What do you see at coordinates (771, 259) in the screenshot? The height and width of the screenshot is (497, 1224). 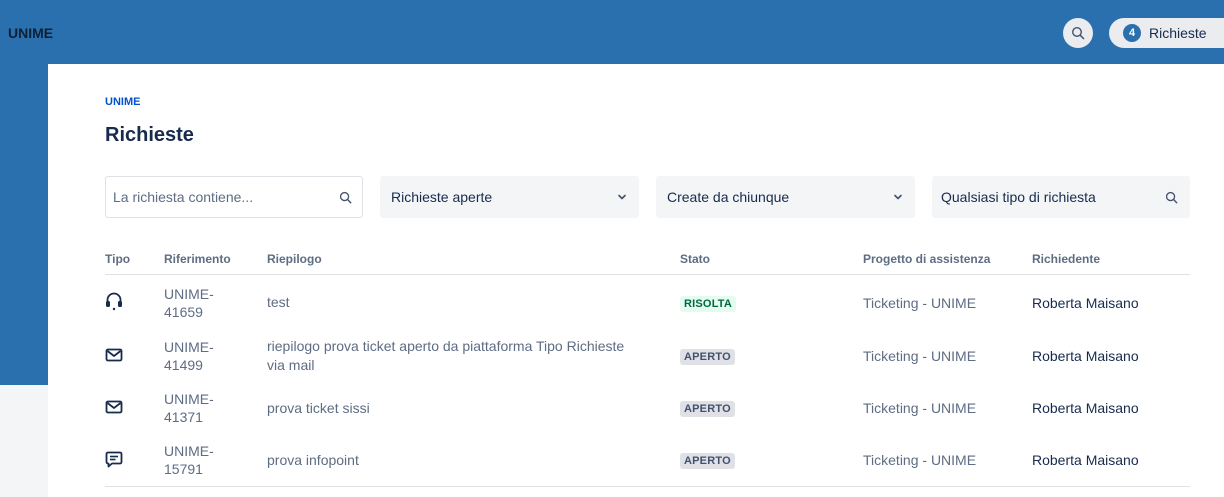 I see `column-header-status: Stato` at bounding box center [771, 259].